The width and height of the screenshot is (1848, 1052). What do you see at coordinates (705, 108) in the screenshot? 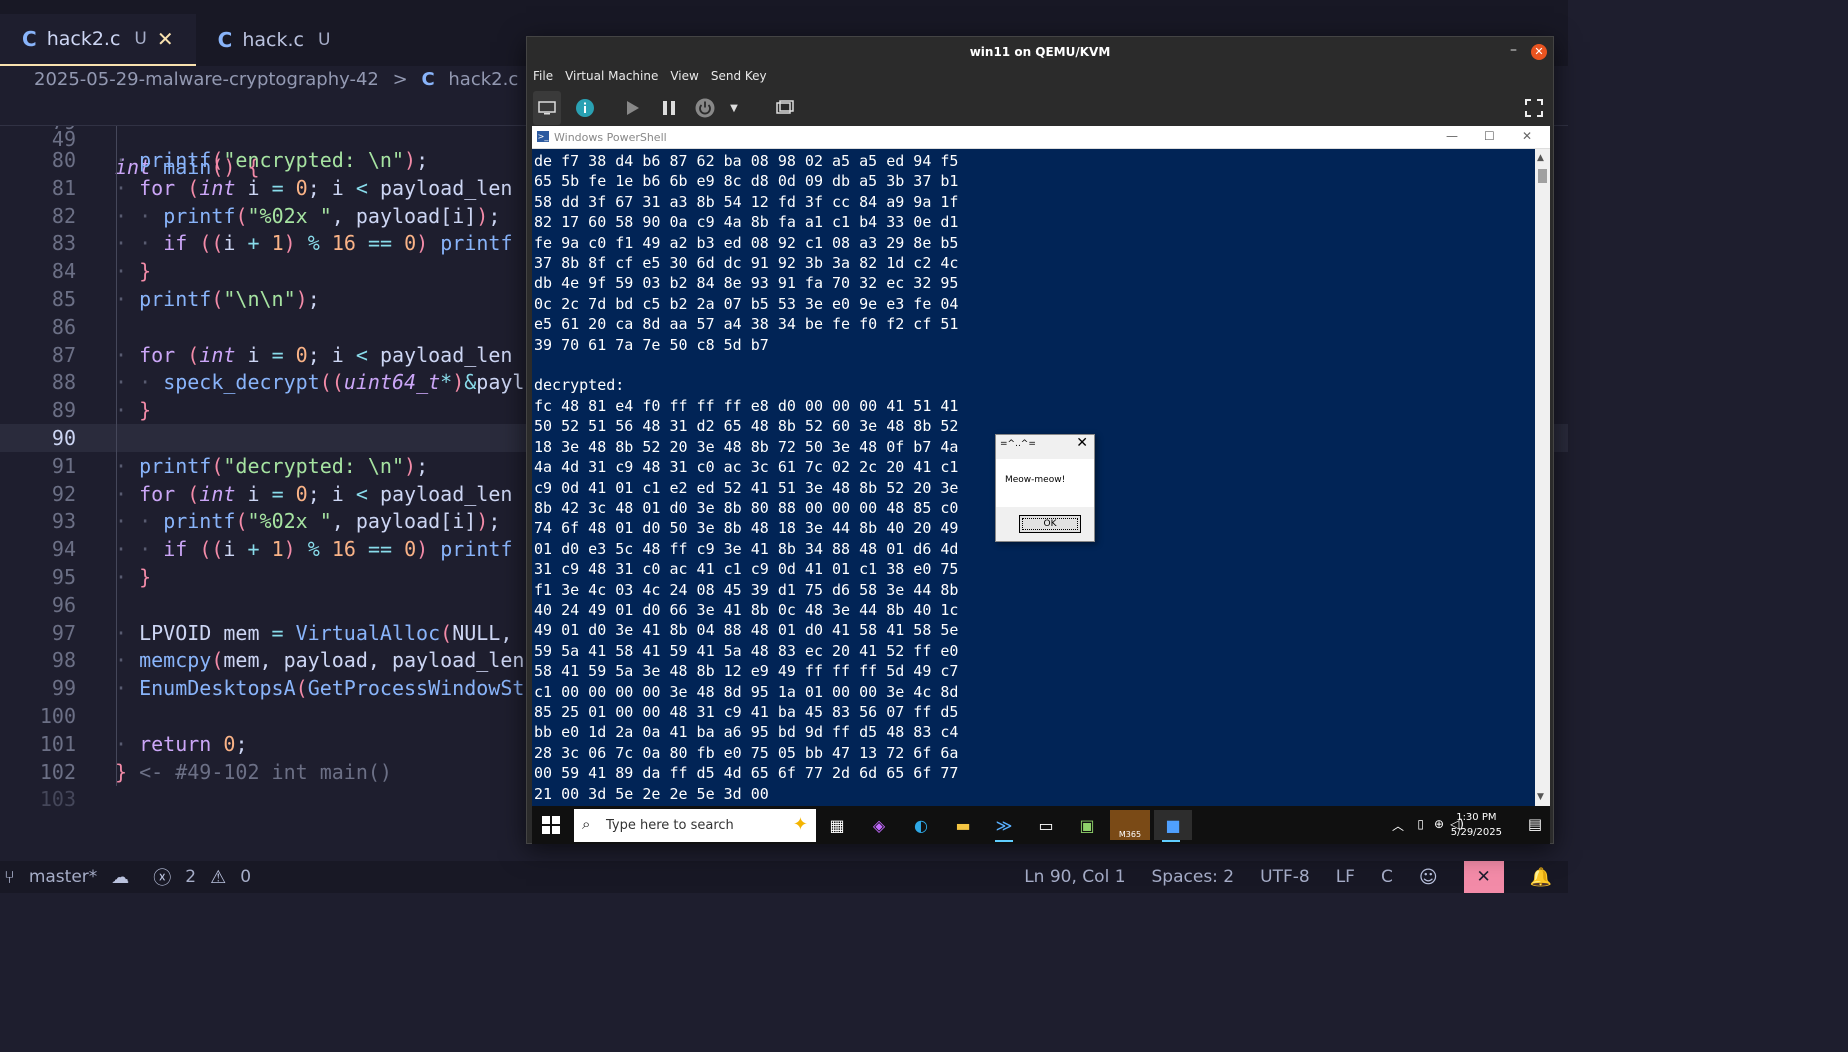
I see `power-icon` at bounding box center [705, 108].